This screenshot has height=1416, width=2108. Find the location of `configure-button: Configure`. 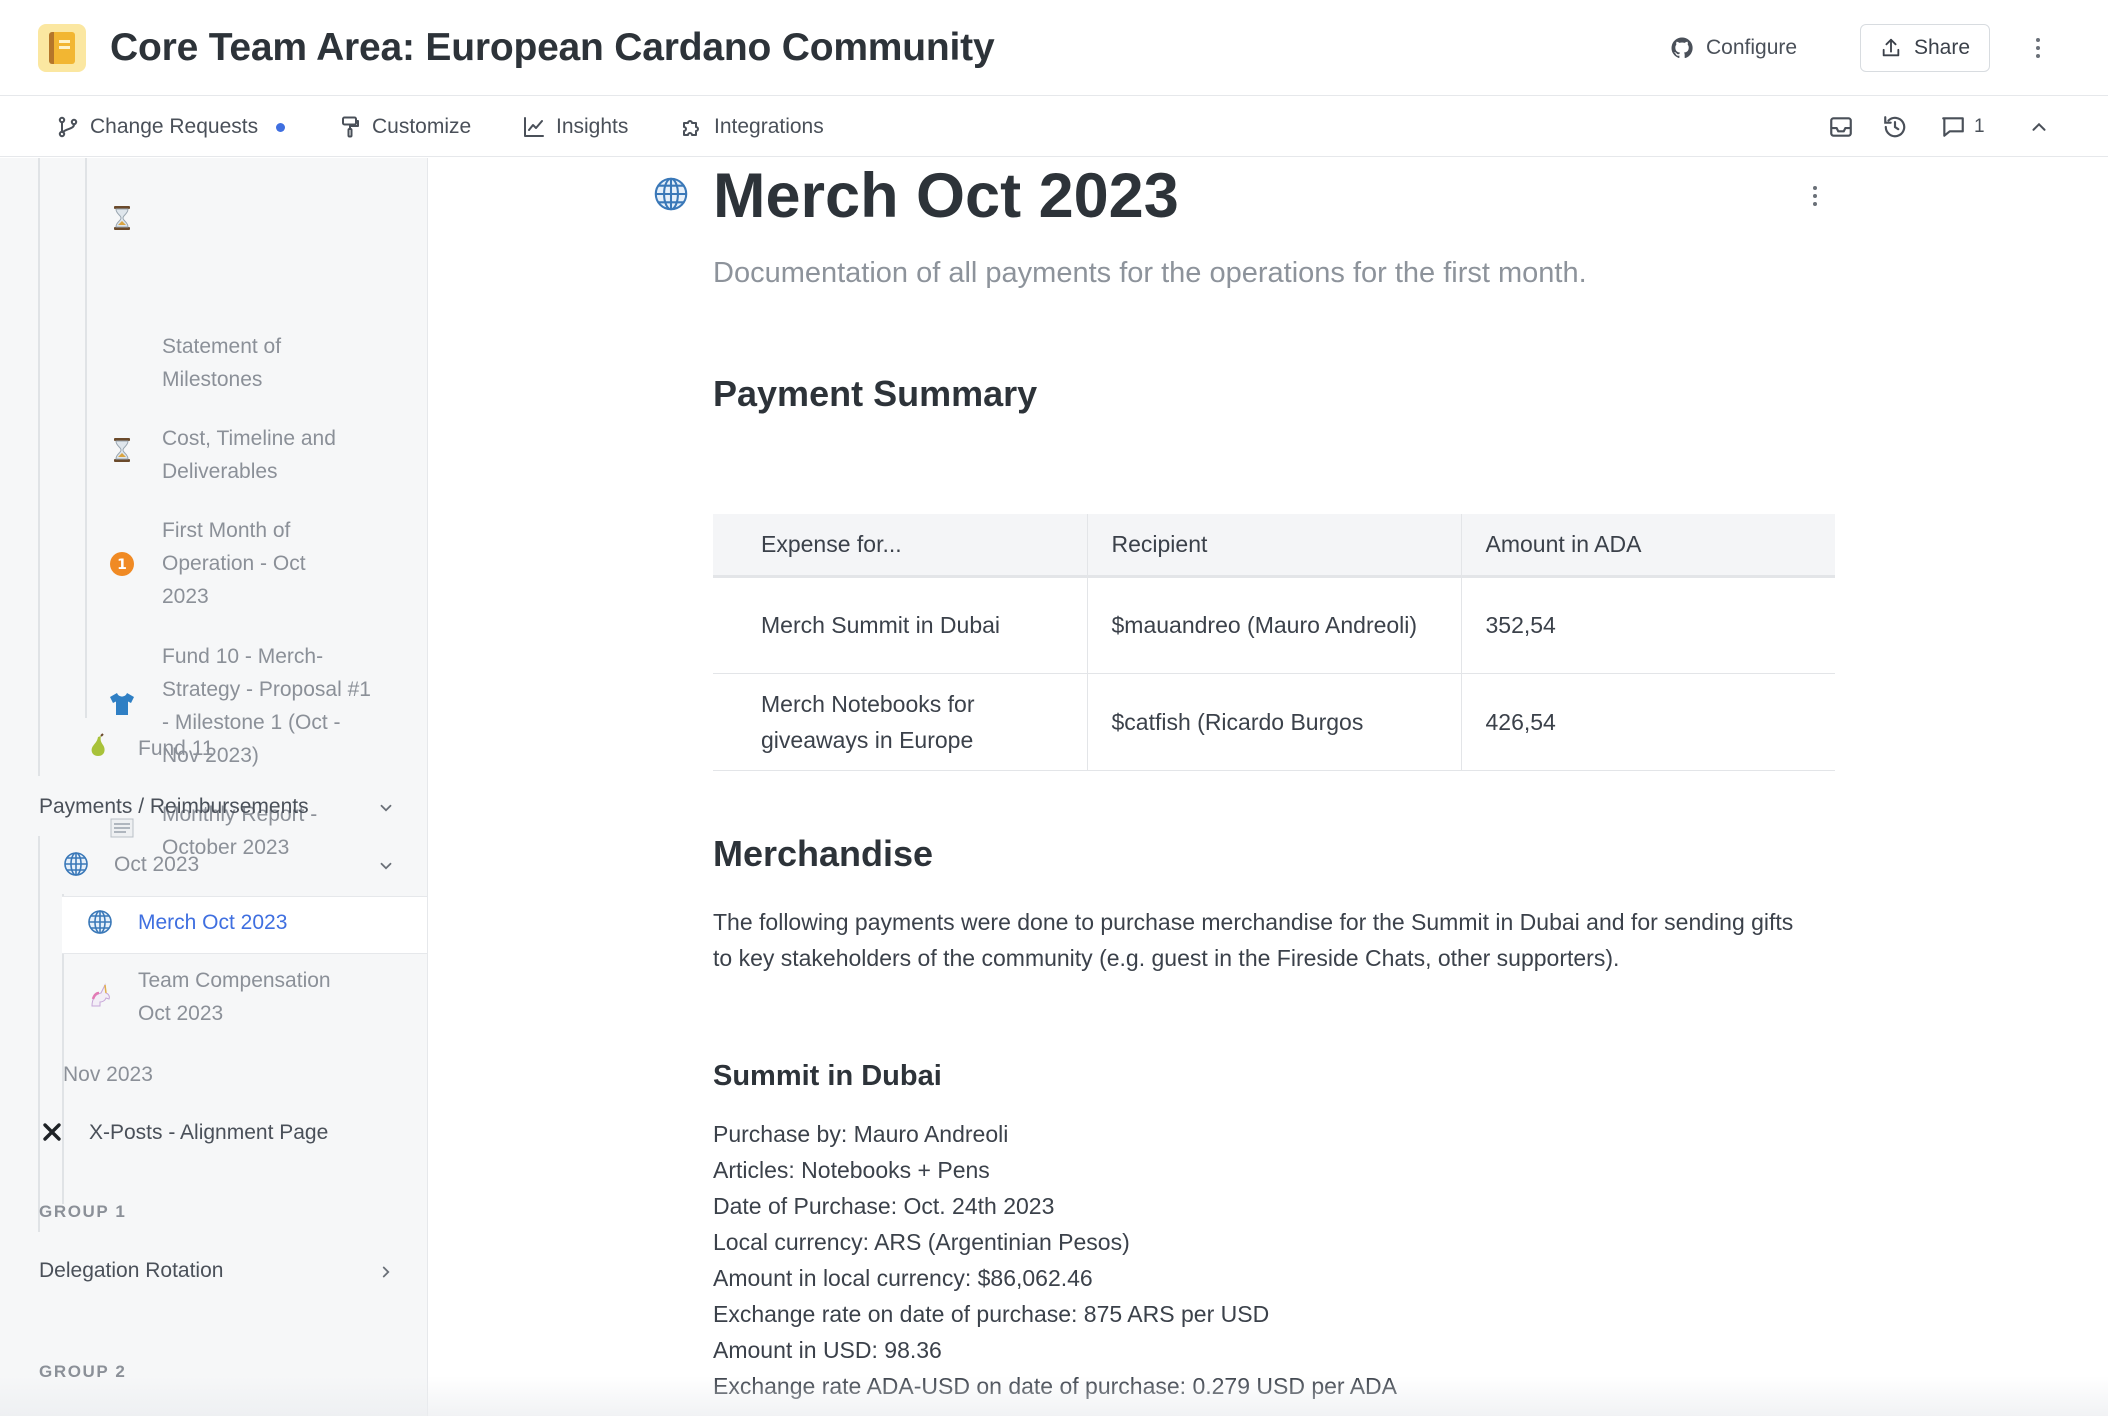

configure-button: Configure is located at coordinates (1733, 48).